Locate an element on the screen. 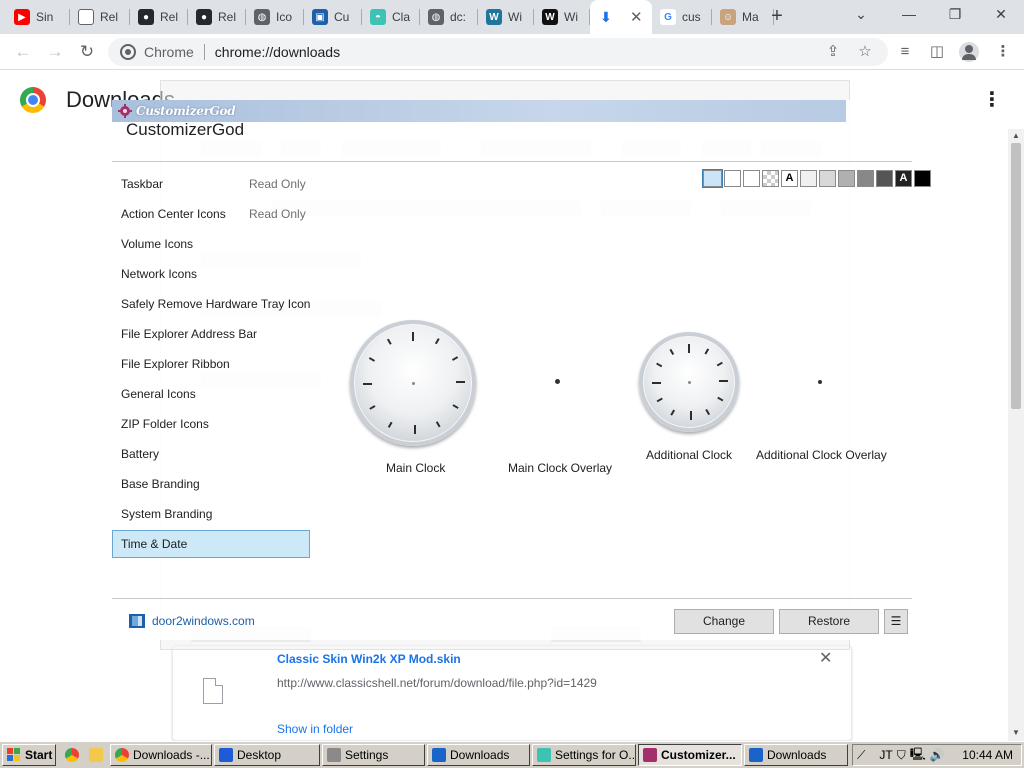 This screenshot has height=768, width=1024. chrome-quicklaunch-icon is located at coordinates (72, 755).